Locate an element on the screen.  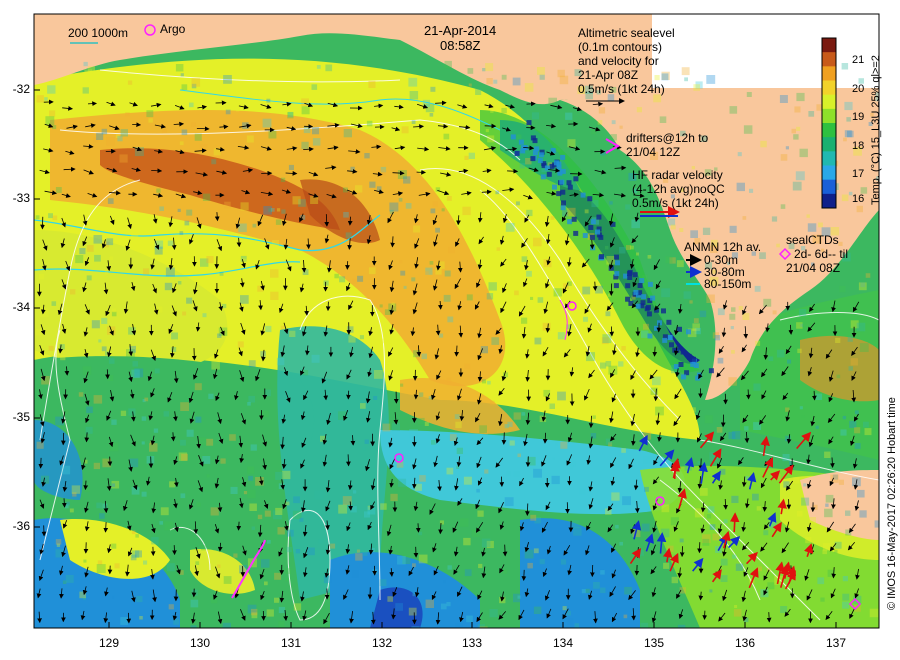
x-tick-label: 137 is located at coordinates (836, 643).